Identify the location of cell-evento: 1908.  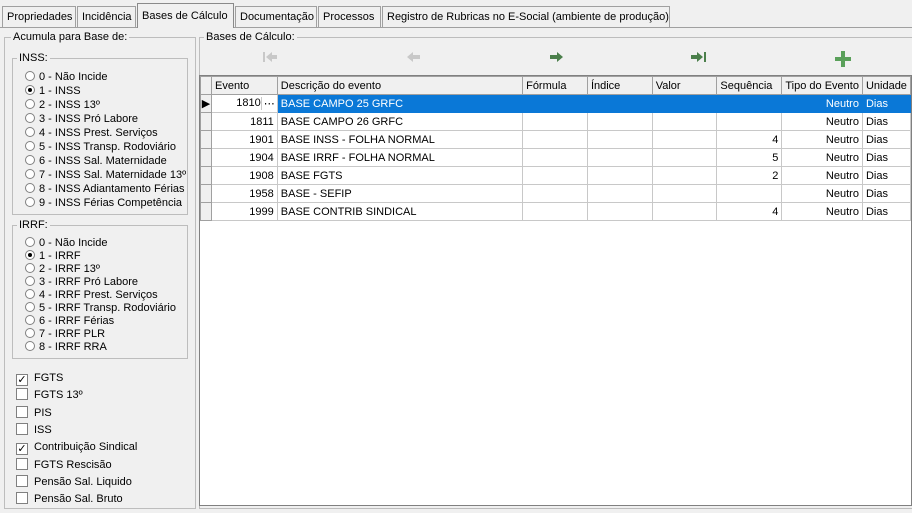
(244, 175).